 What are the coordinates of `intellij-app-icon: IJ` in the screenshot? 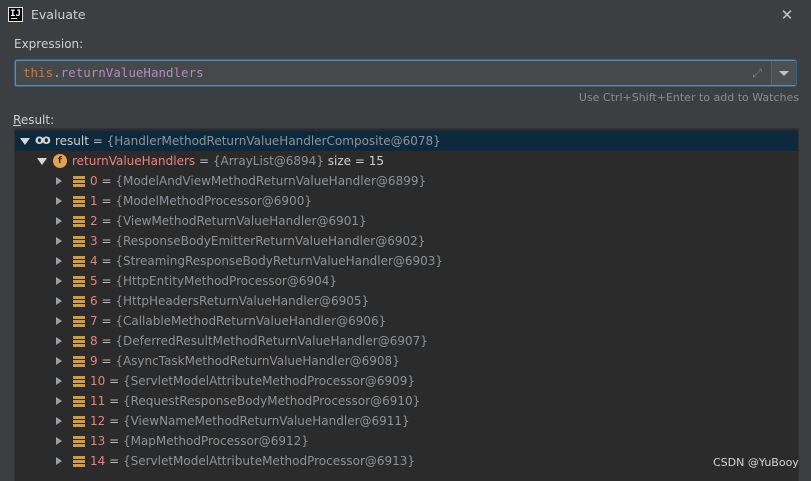 It's located at (15, 14).